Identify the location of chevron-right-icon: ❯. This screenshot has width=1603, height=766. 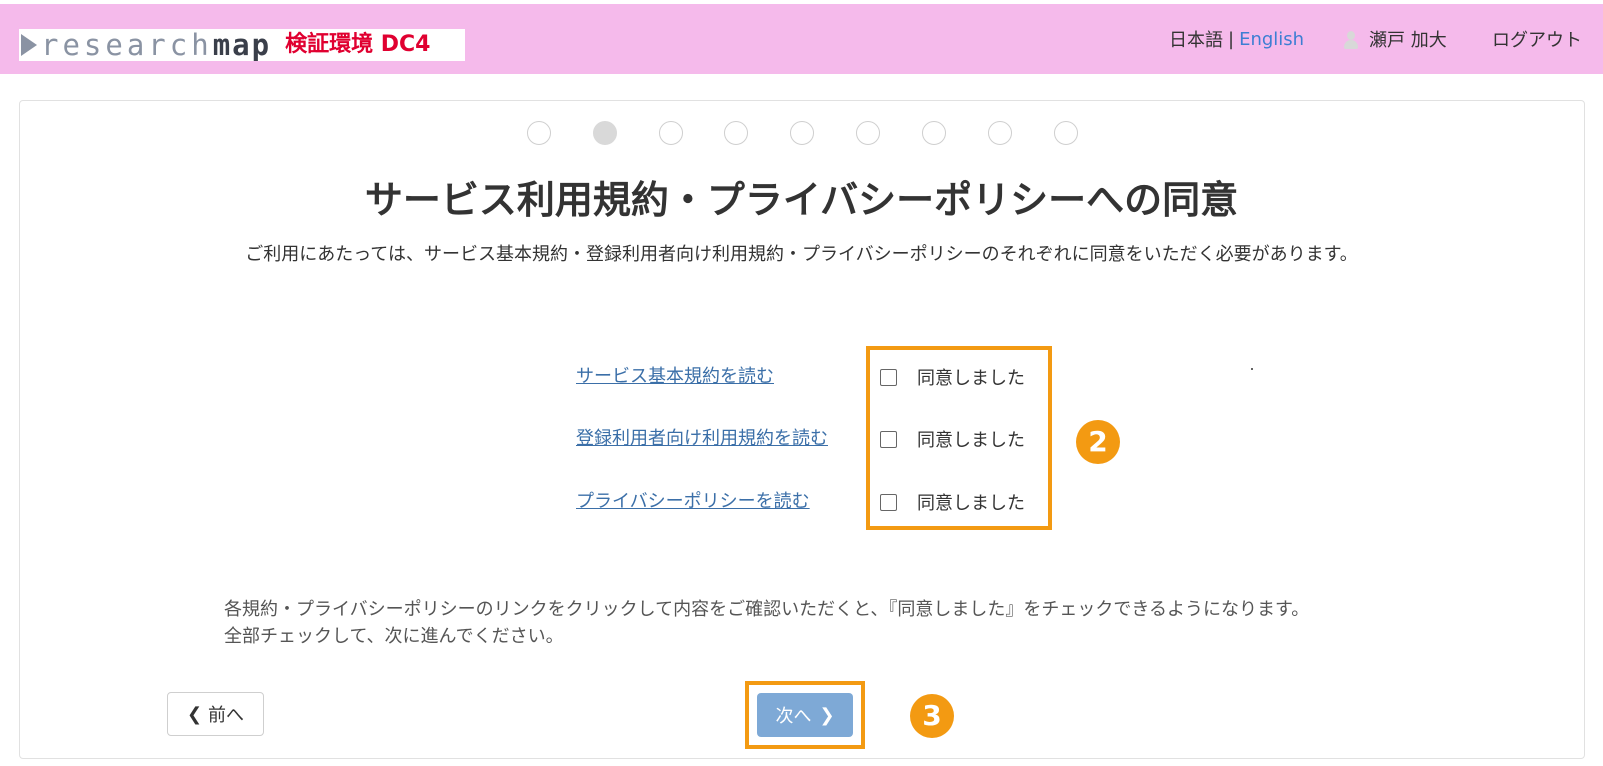
(827, 715).